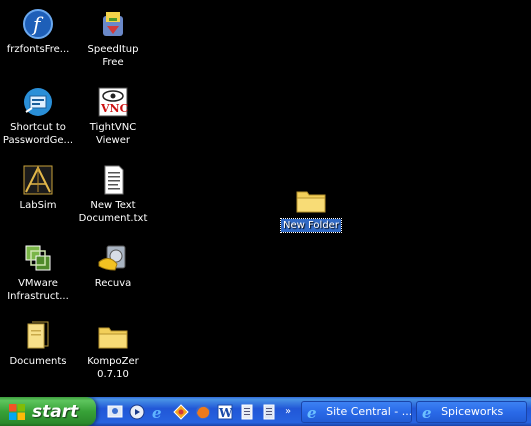  Describe the element at coordinates (180, 411) in the screenshot. I see `app-icon` at that location.